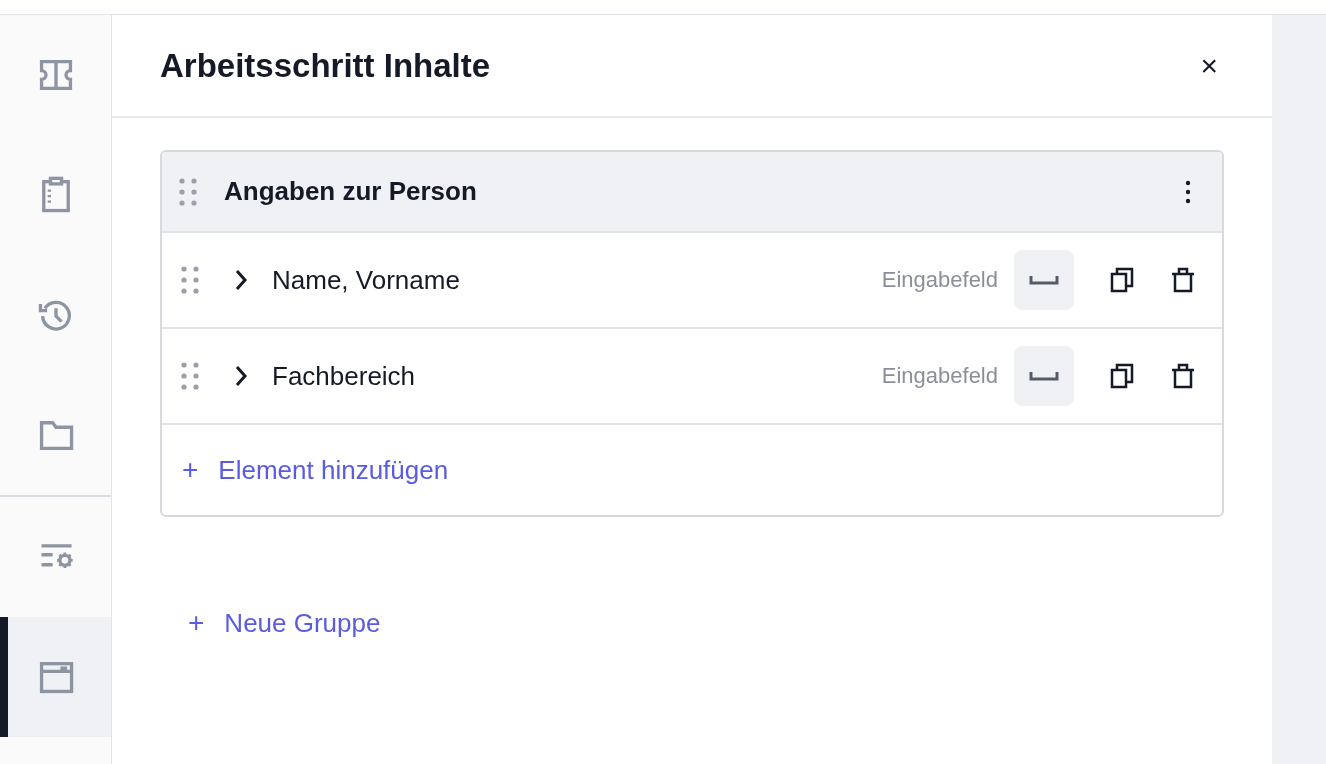 The image size is (1326, 764). What do you see at coordinates (325, 65) in the screenshot?
I see `panel-title: Arbeitsschritt Inhalte` at bounding box center [325, 65].